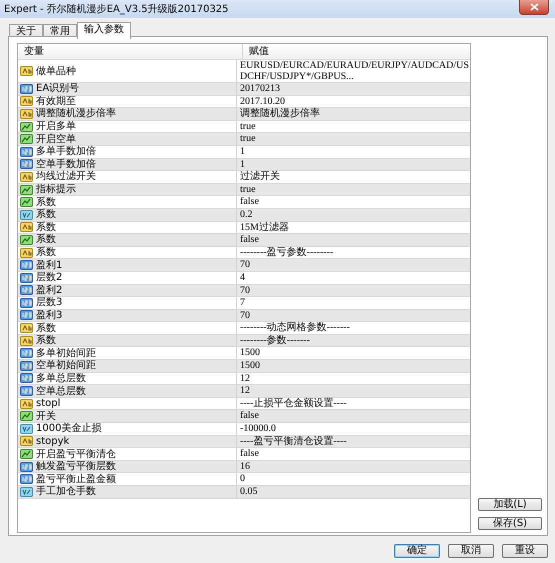 This screenshot has width=555, height=563. What do you see at coordinates (49, 315) in the screenshot?
I see `parameter-name: 盈利3` at bounding box center [49, 315].